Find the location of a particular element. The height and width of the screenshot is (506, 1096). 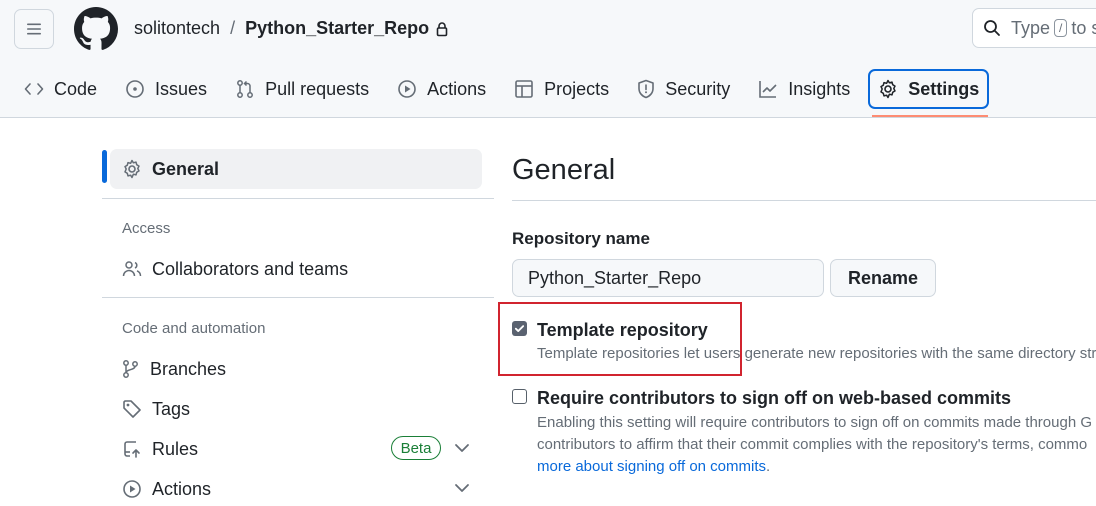

tab-pull-requests: Pull requests is located at coordinates (302, 89).